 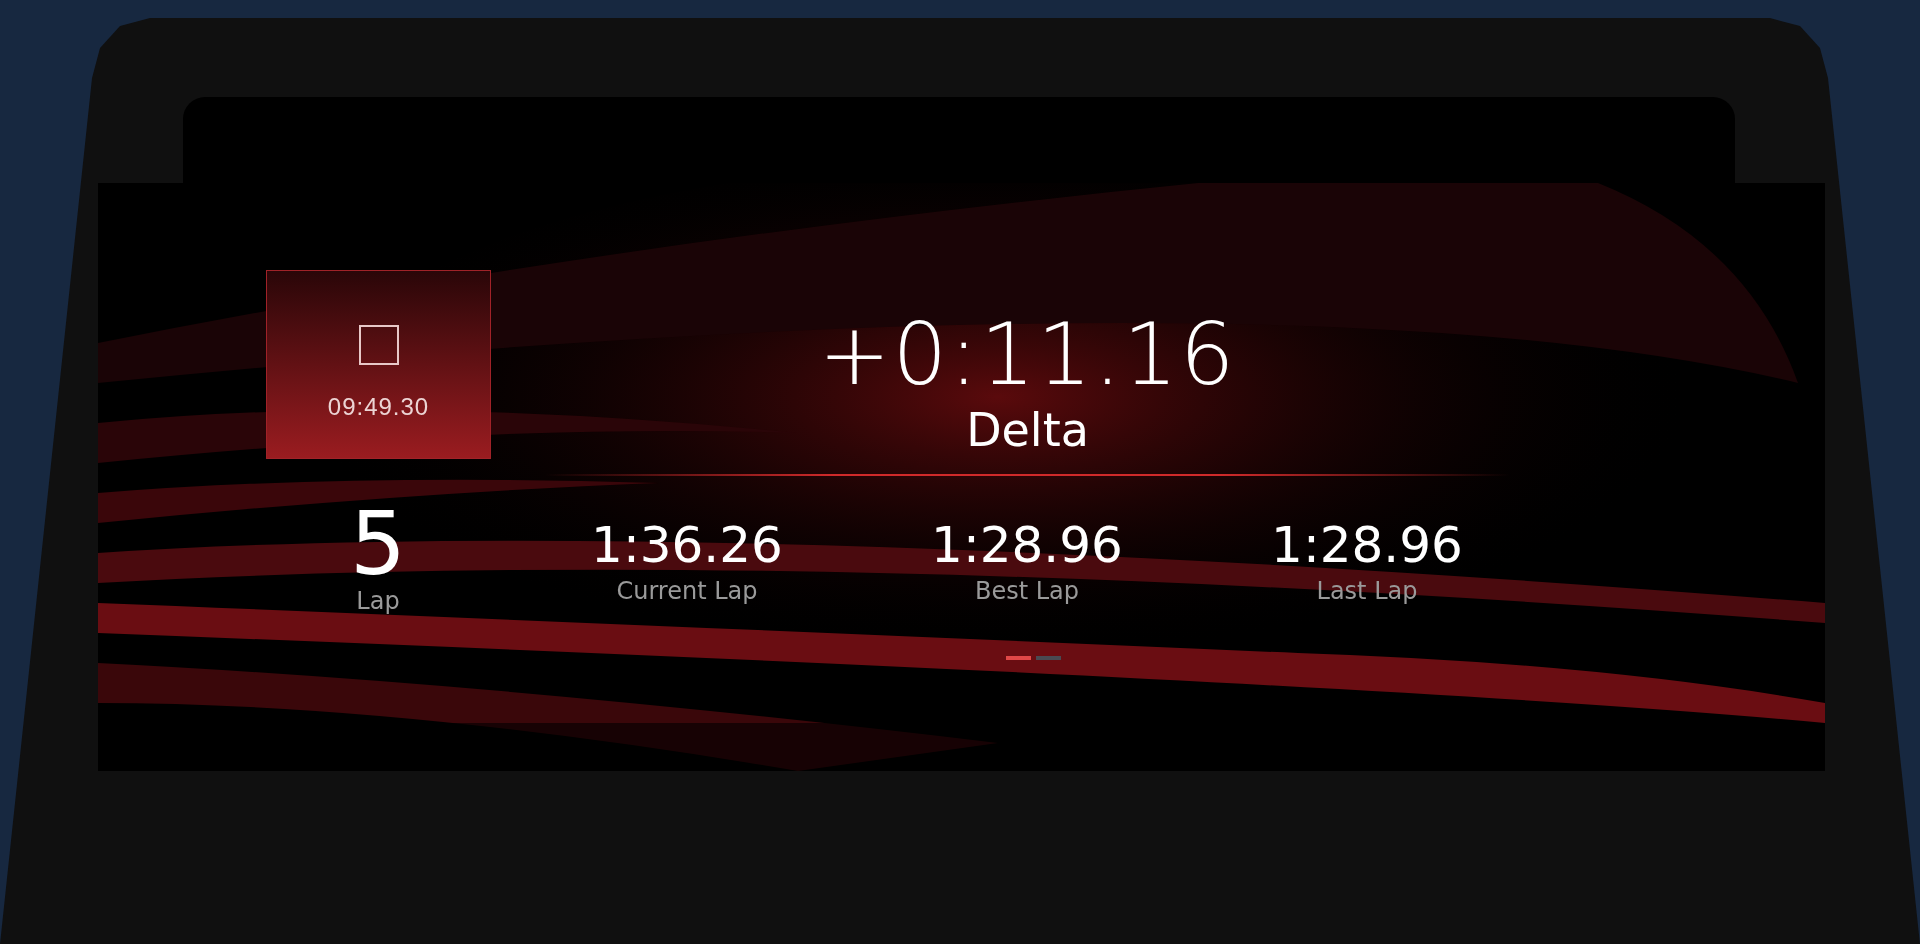 I want to click on stop-icon, so click(x=378, y=345).